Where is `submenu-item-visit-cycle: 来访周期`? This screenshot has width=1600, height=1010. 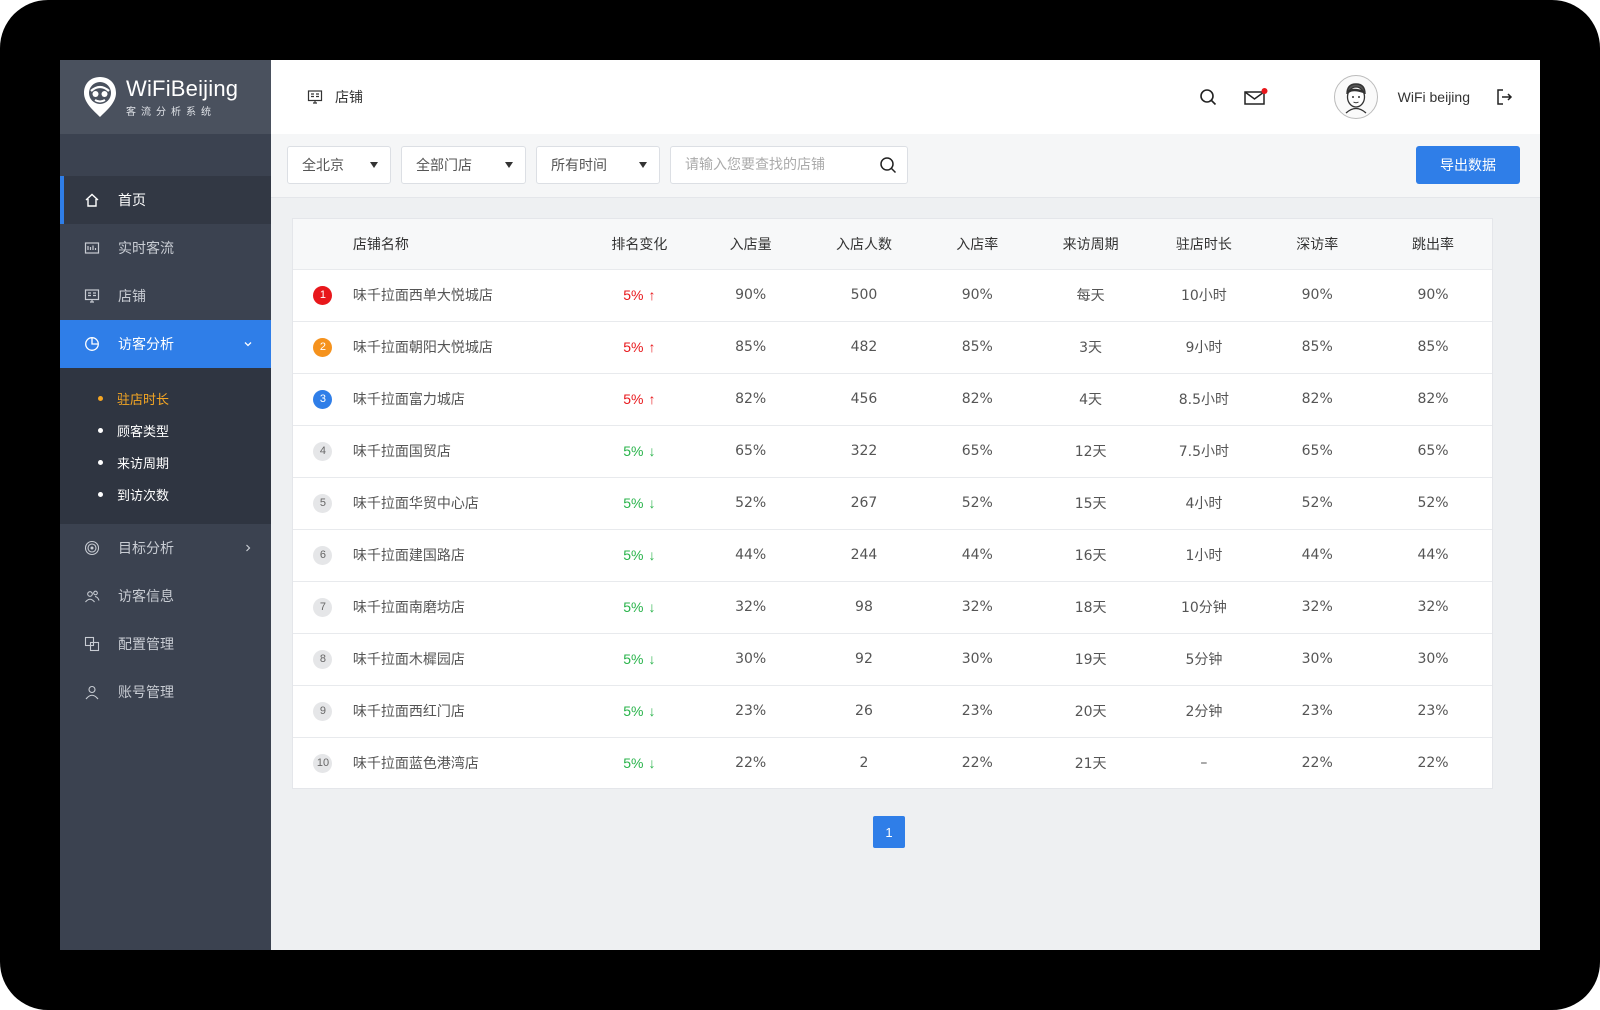 submenu-item-visit-cycle: 来访周期 is located at coordinates (165, 462).